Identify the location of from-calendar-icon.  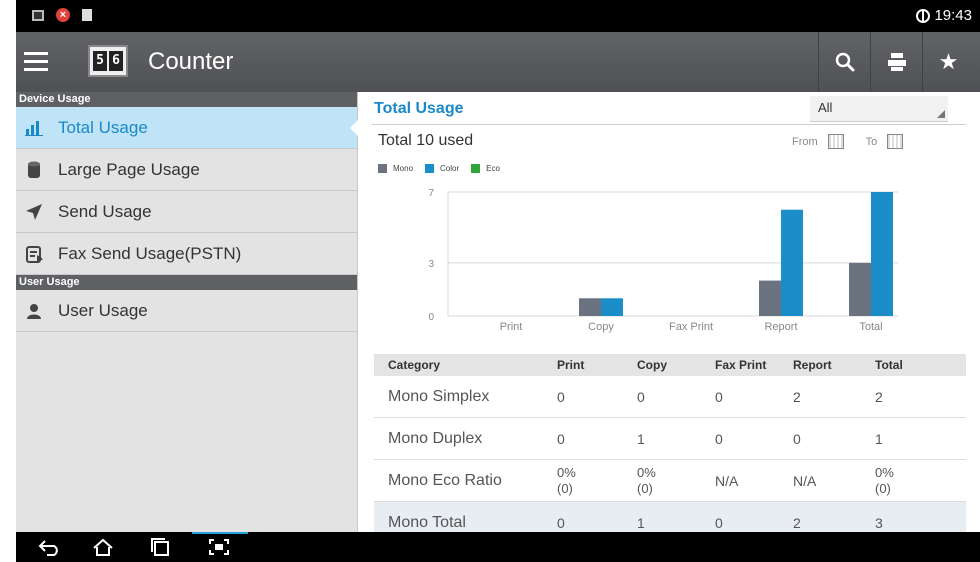
(835, 141).